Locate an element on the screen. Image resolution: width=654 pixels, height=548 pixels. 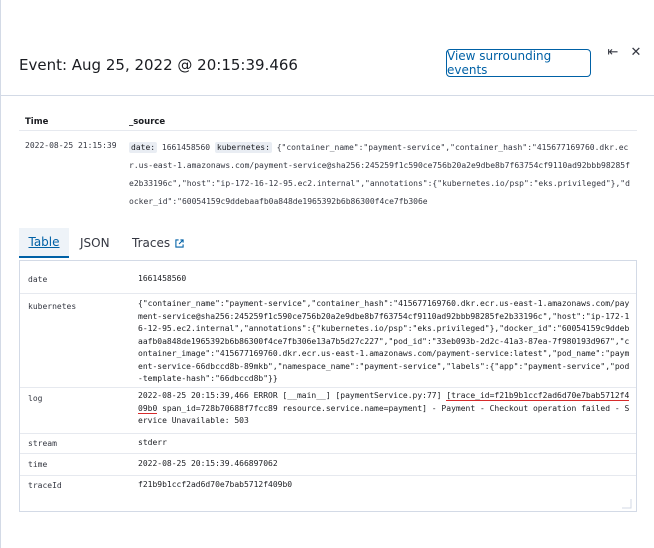
field-key: stream is located at coordinates (42, 443).